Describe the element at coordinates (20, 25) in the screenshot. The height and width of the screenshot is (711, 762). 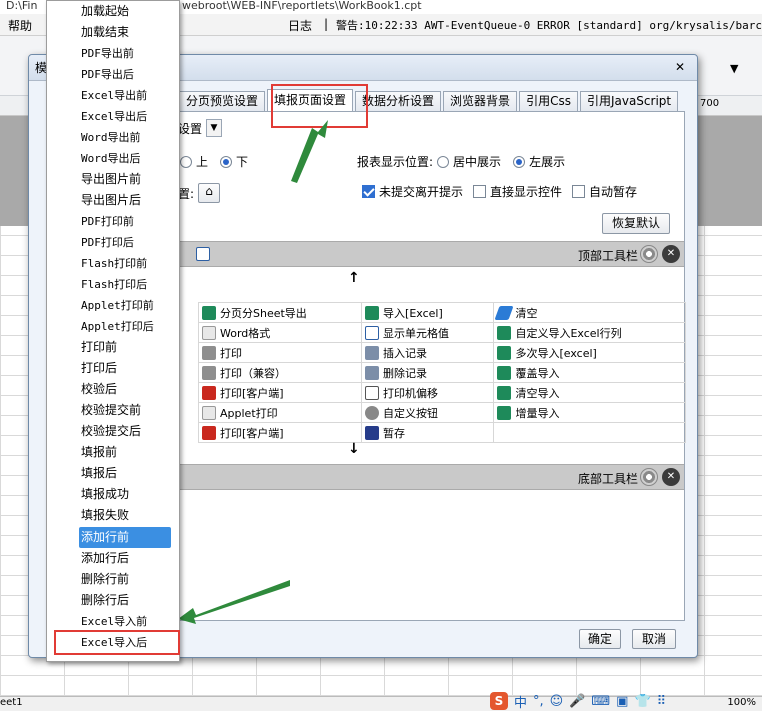
I see `menu-help: 帮助` at that location.